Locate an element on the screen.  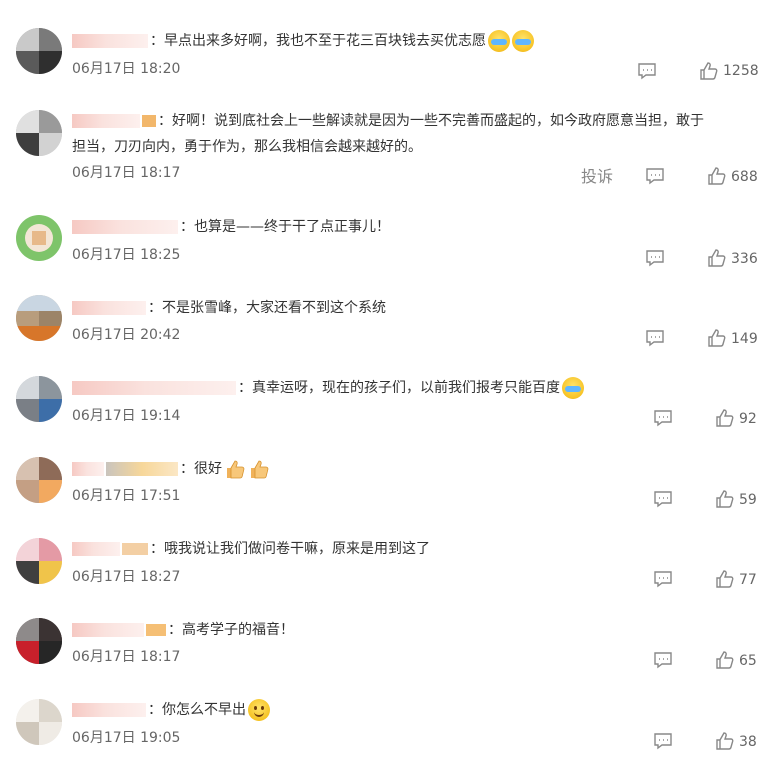
like-count: 688 is located at coordinates (744, 177).